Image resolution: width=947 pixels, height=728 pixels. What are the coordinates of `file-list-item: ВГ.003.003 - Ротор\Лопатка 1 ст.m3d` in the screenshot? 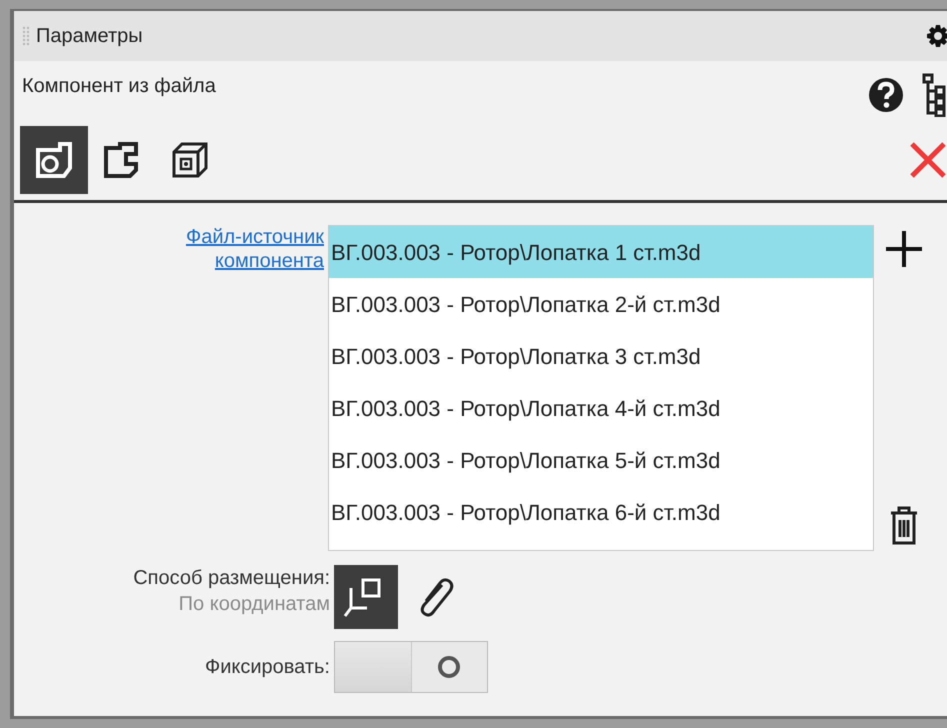 It's located at (601, 252).